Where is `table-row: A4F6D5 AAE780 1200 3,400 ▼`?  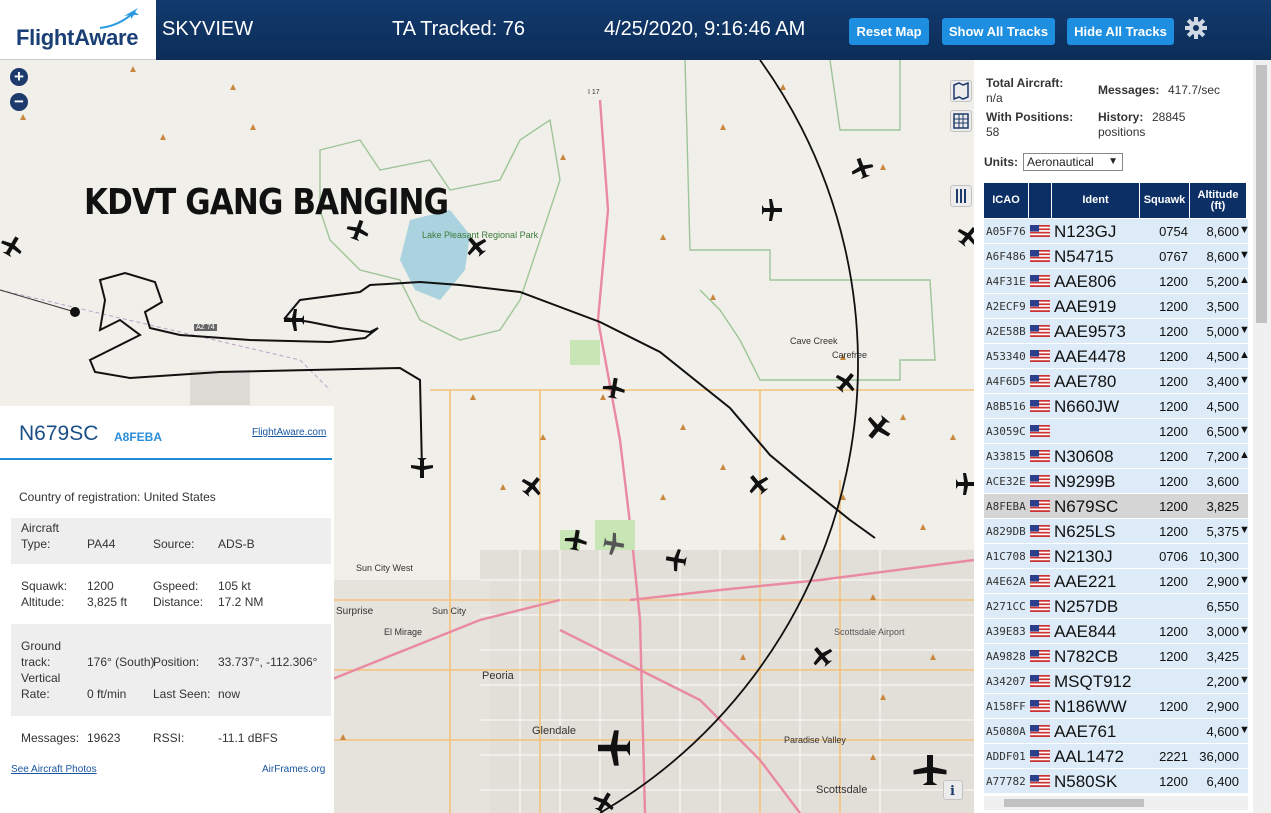 table-row: A4F6D5 AAE780 1200 3,400 ▼ is located at coordinates (1116, 381).